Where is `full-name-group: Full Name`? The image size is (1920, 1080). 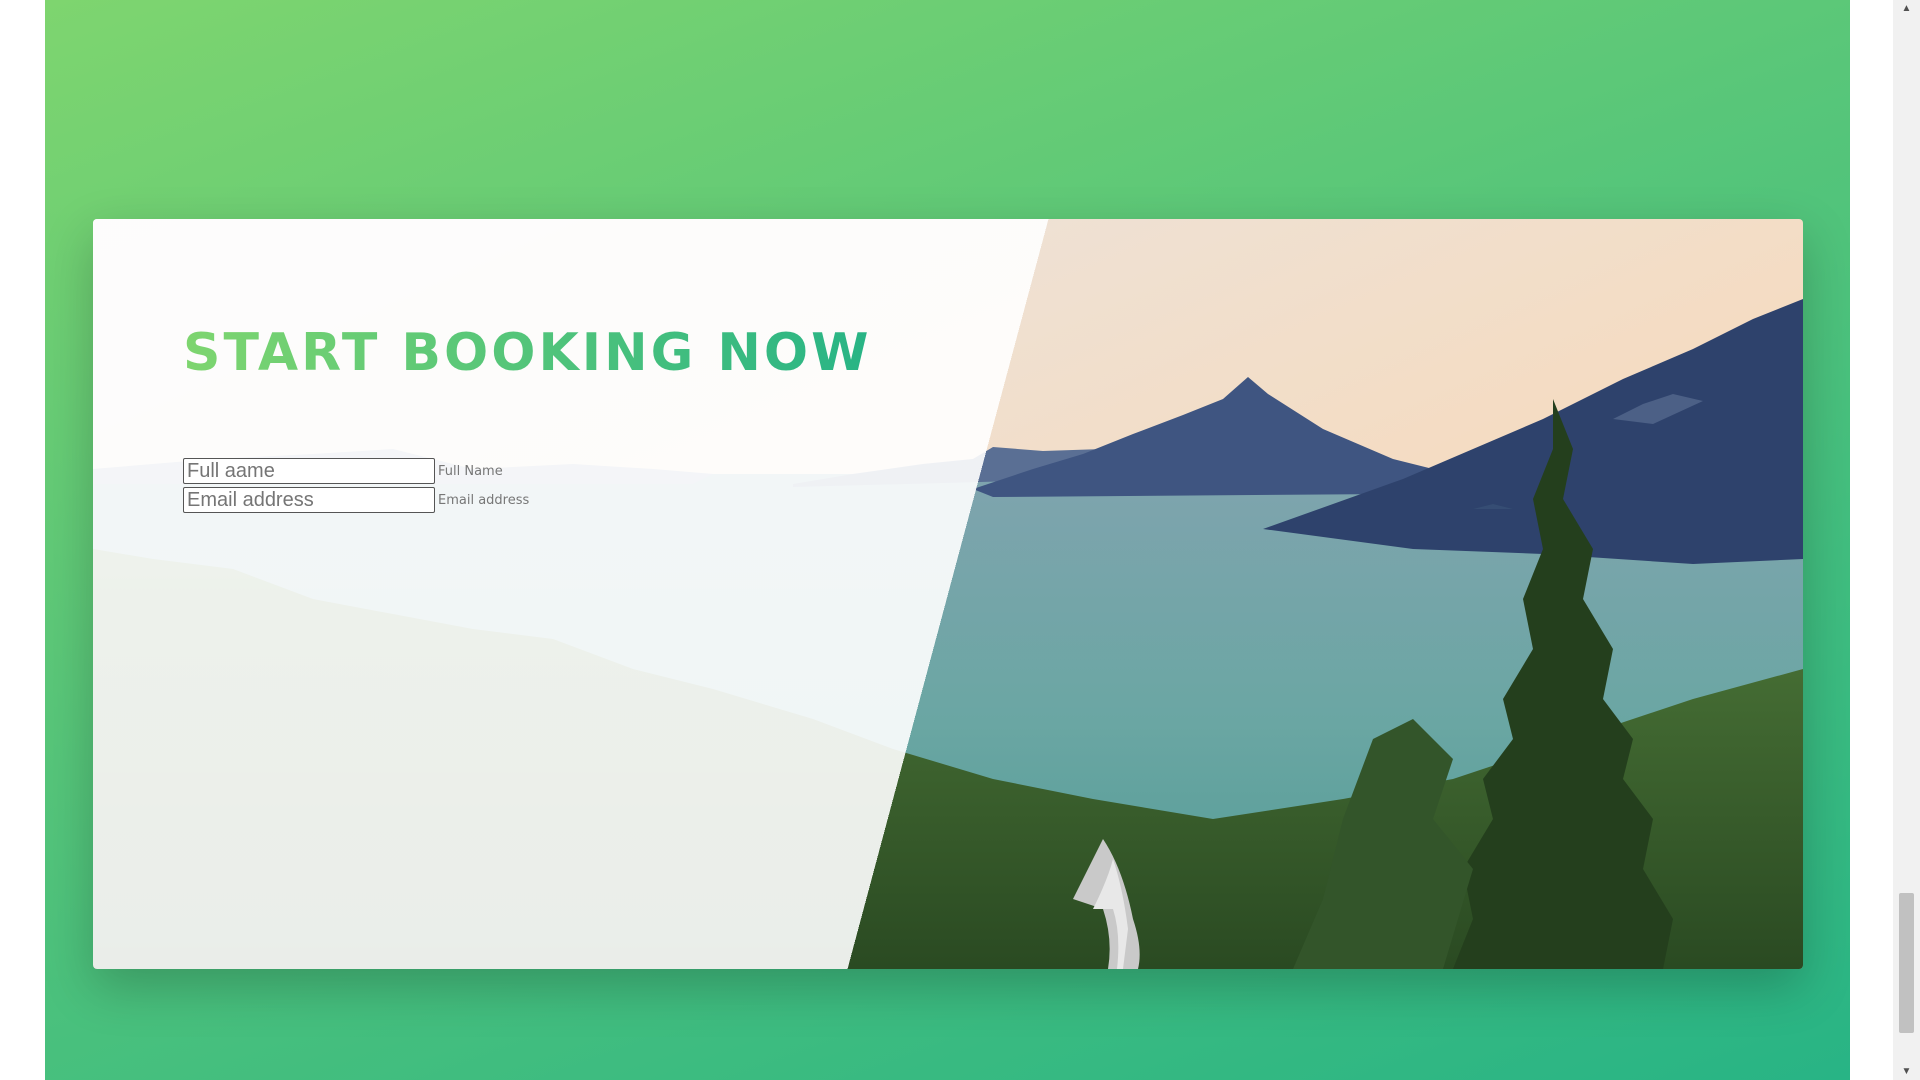
full-name-group: Full Name is located at coordinates (343, 471).